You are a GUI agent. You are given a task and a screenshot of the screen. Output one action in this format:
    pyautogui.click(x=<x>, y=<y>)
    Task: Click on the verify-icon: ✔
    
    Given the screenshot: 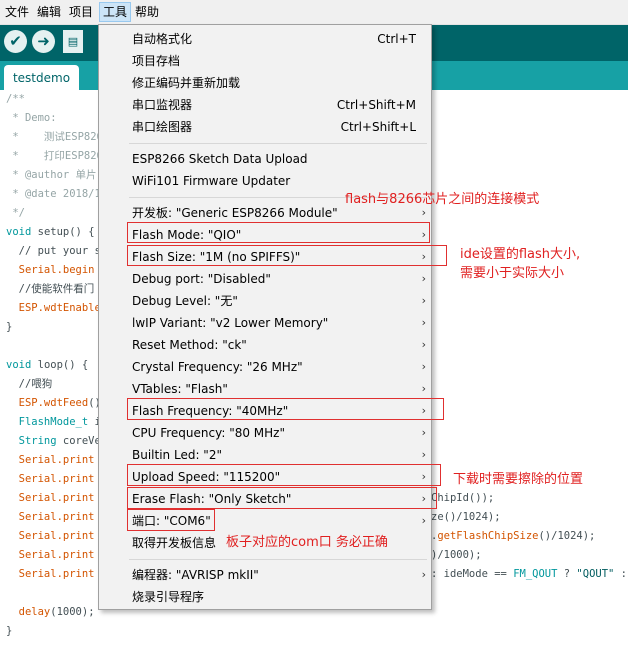 What is the action you would take?
    pyautogui.click(x=15, y=41)
    